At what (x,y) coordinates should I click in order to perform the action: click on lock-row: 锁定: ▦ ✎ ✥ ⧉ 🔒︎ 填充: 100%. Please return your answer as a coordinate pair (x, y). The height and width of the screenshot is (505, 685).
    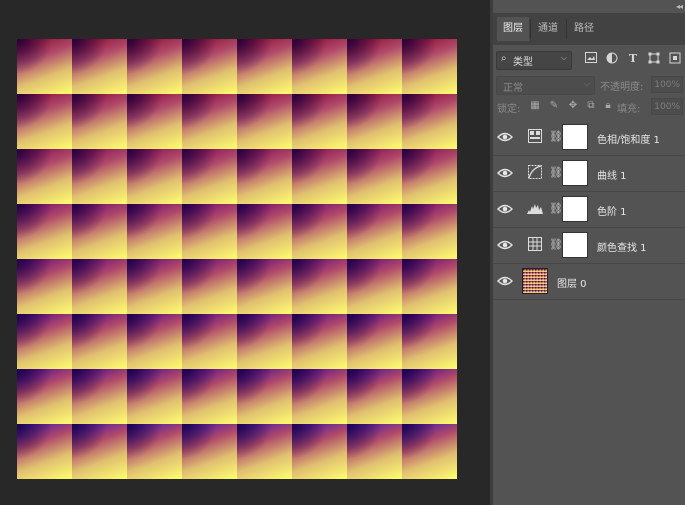
    Looking at the image, I should click on (589, 107).